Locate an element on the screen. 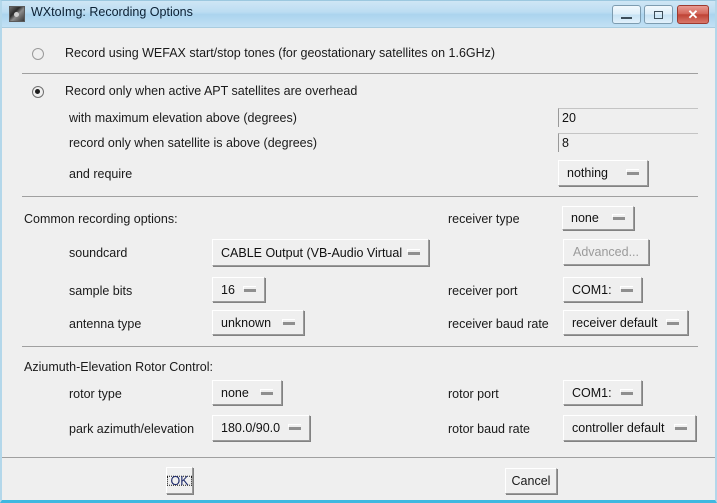 The image size is (717, 503). window-title: WXtoImg: Recording Options is located at coordinates (112, 12).